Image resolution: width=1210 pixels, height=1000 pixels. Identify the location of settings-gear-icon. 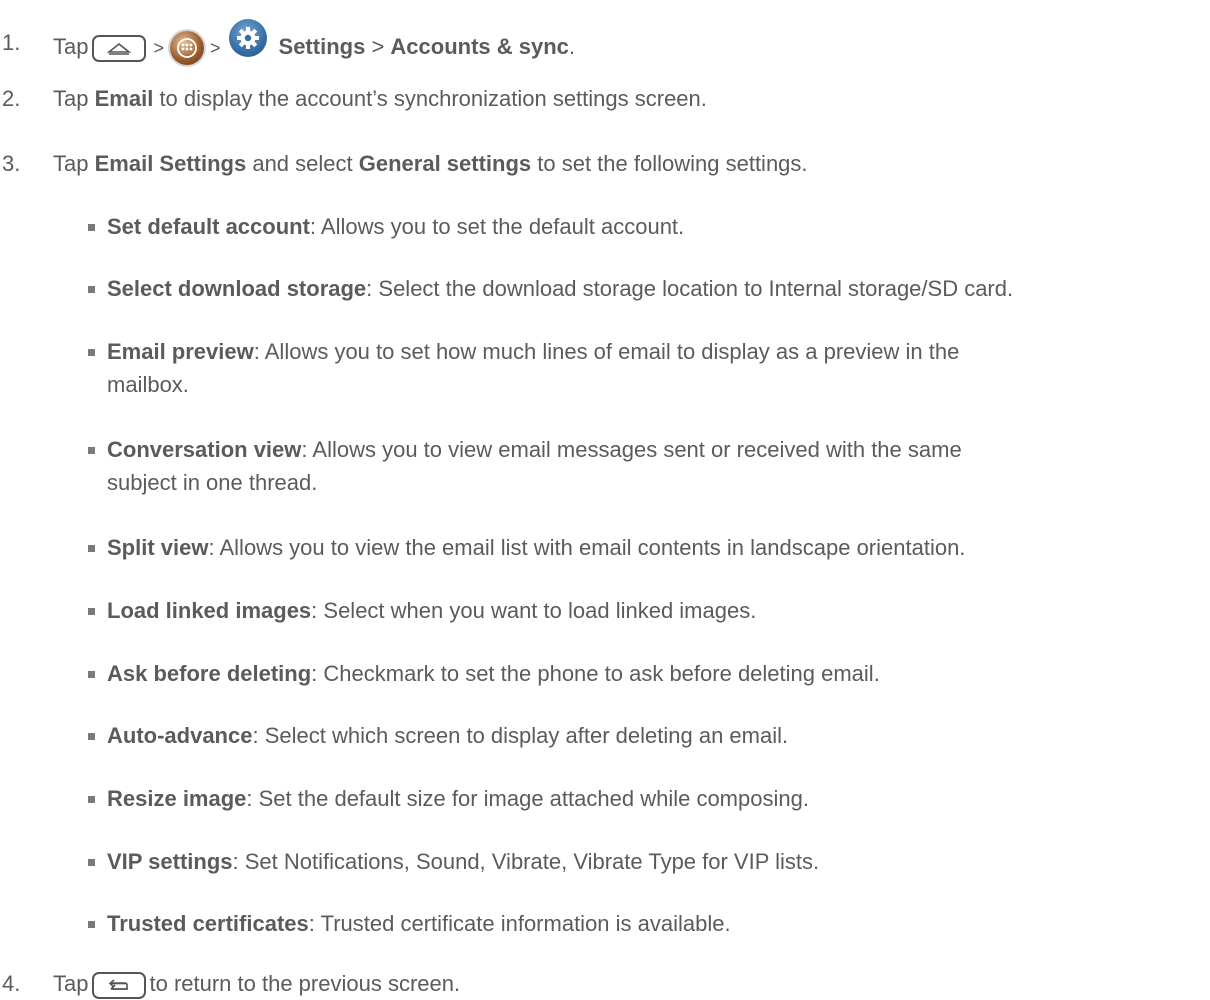
(247, 38).